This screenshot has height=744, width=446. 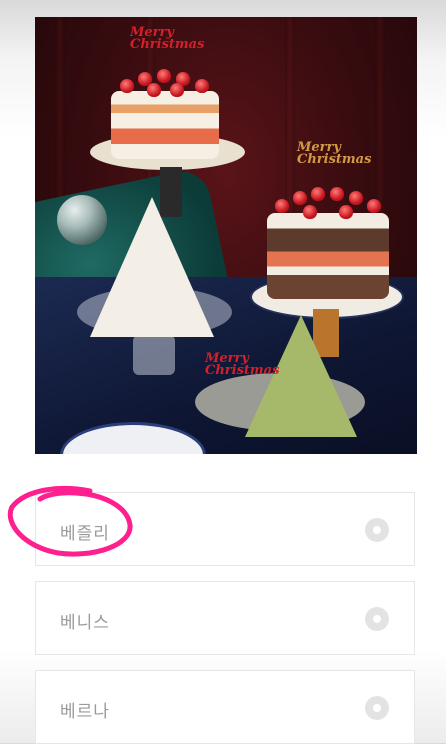 What do you see at coordinates (82, 220) in the screenshot?
I see `glass-ornament` at bounding box center [82, 220].